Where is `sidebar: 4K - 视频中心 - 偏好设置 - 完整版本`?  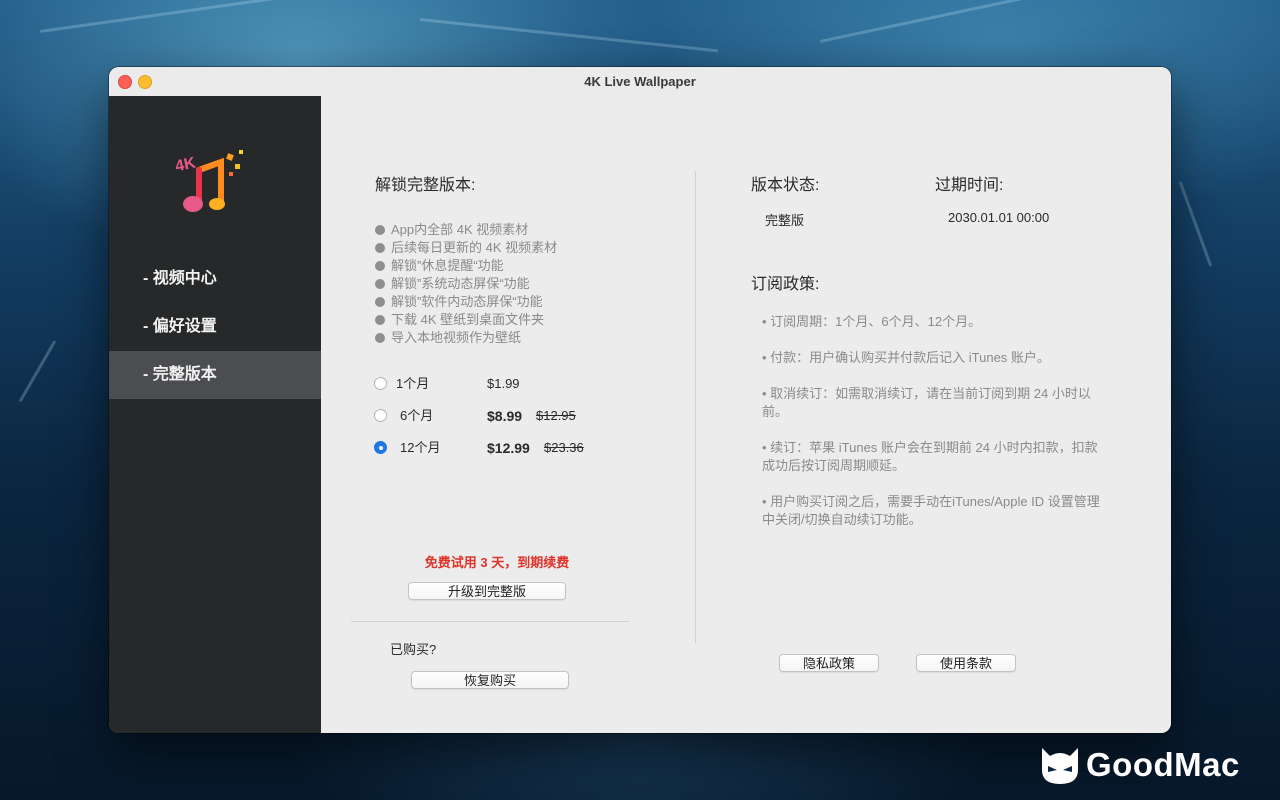
sidebar: 4K - 视频中心 - 偏好设置 - 完整版本 is located at coordinates (215, 414).